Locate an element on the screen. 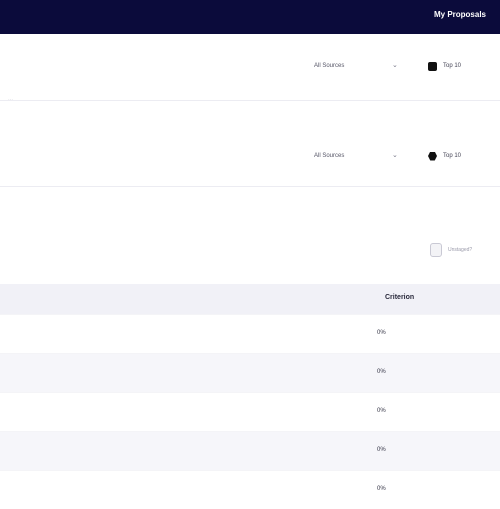 The height and width of the screenshot is (509, 500). filter-row-2: All Sources ⌄ Top 10 is located at coordinates (250, 156).